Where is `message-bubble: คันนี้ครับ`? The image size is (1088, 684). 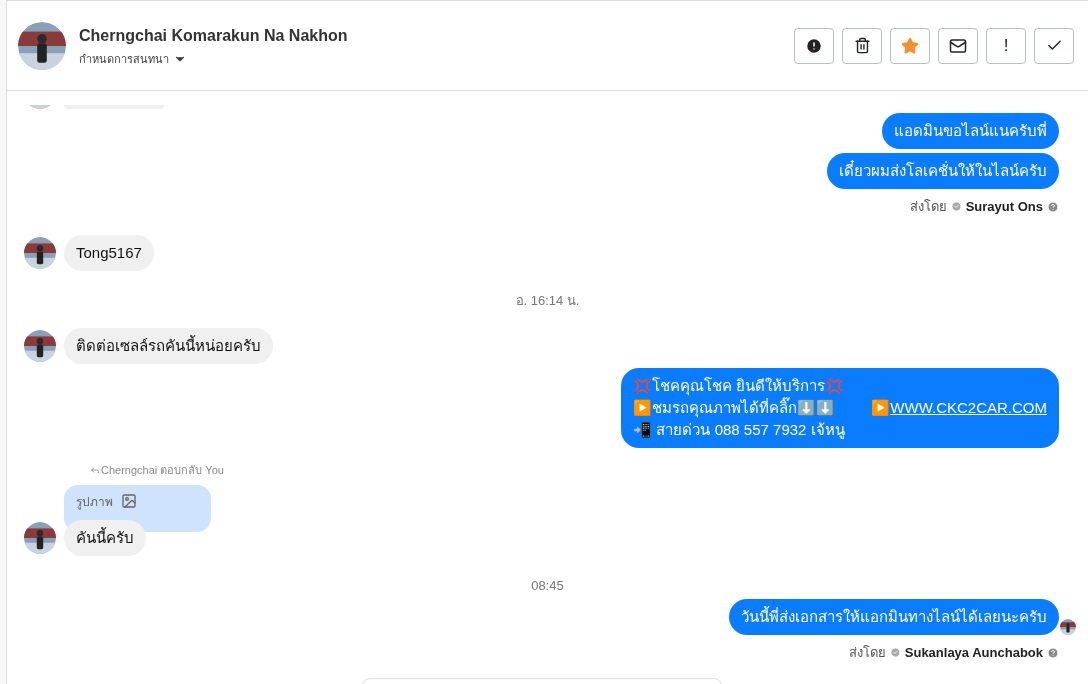 message-bubble: คันนี้ครับ is located at coordinates (105, 537).